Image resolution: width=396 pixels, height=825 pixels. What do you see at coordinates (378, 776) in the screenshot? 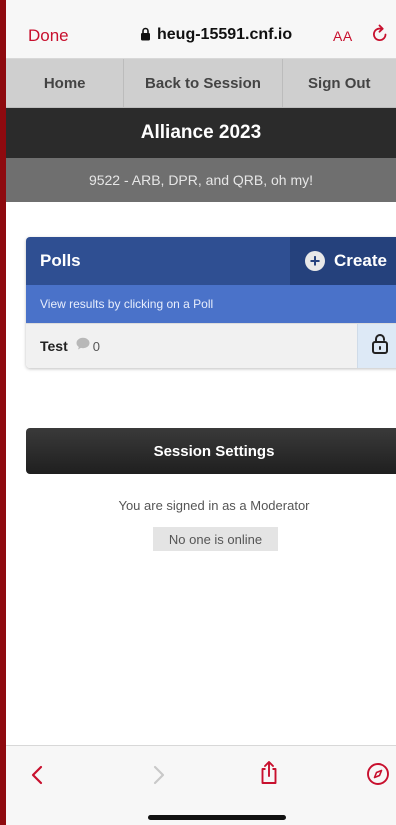
I see `compass-icon` at bounding box center [378, 776].